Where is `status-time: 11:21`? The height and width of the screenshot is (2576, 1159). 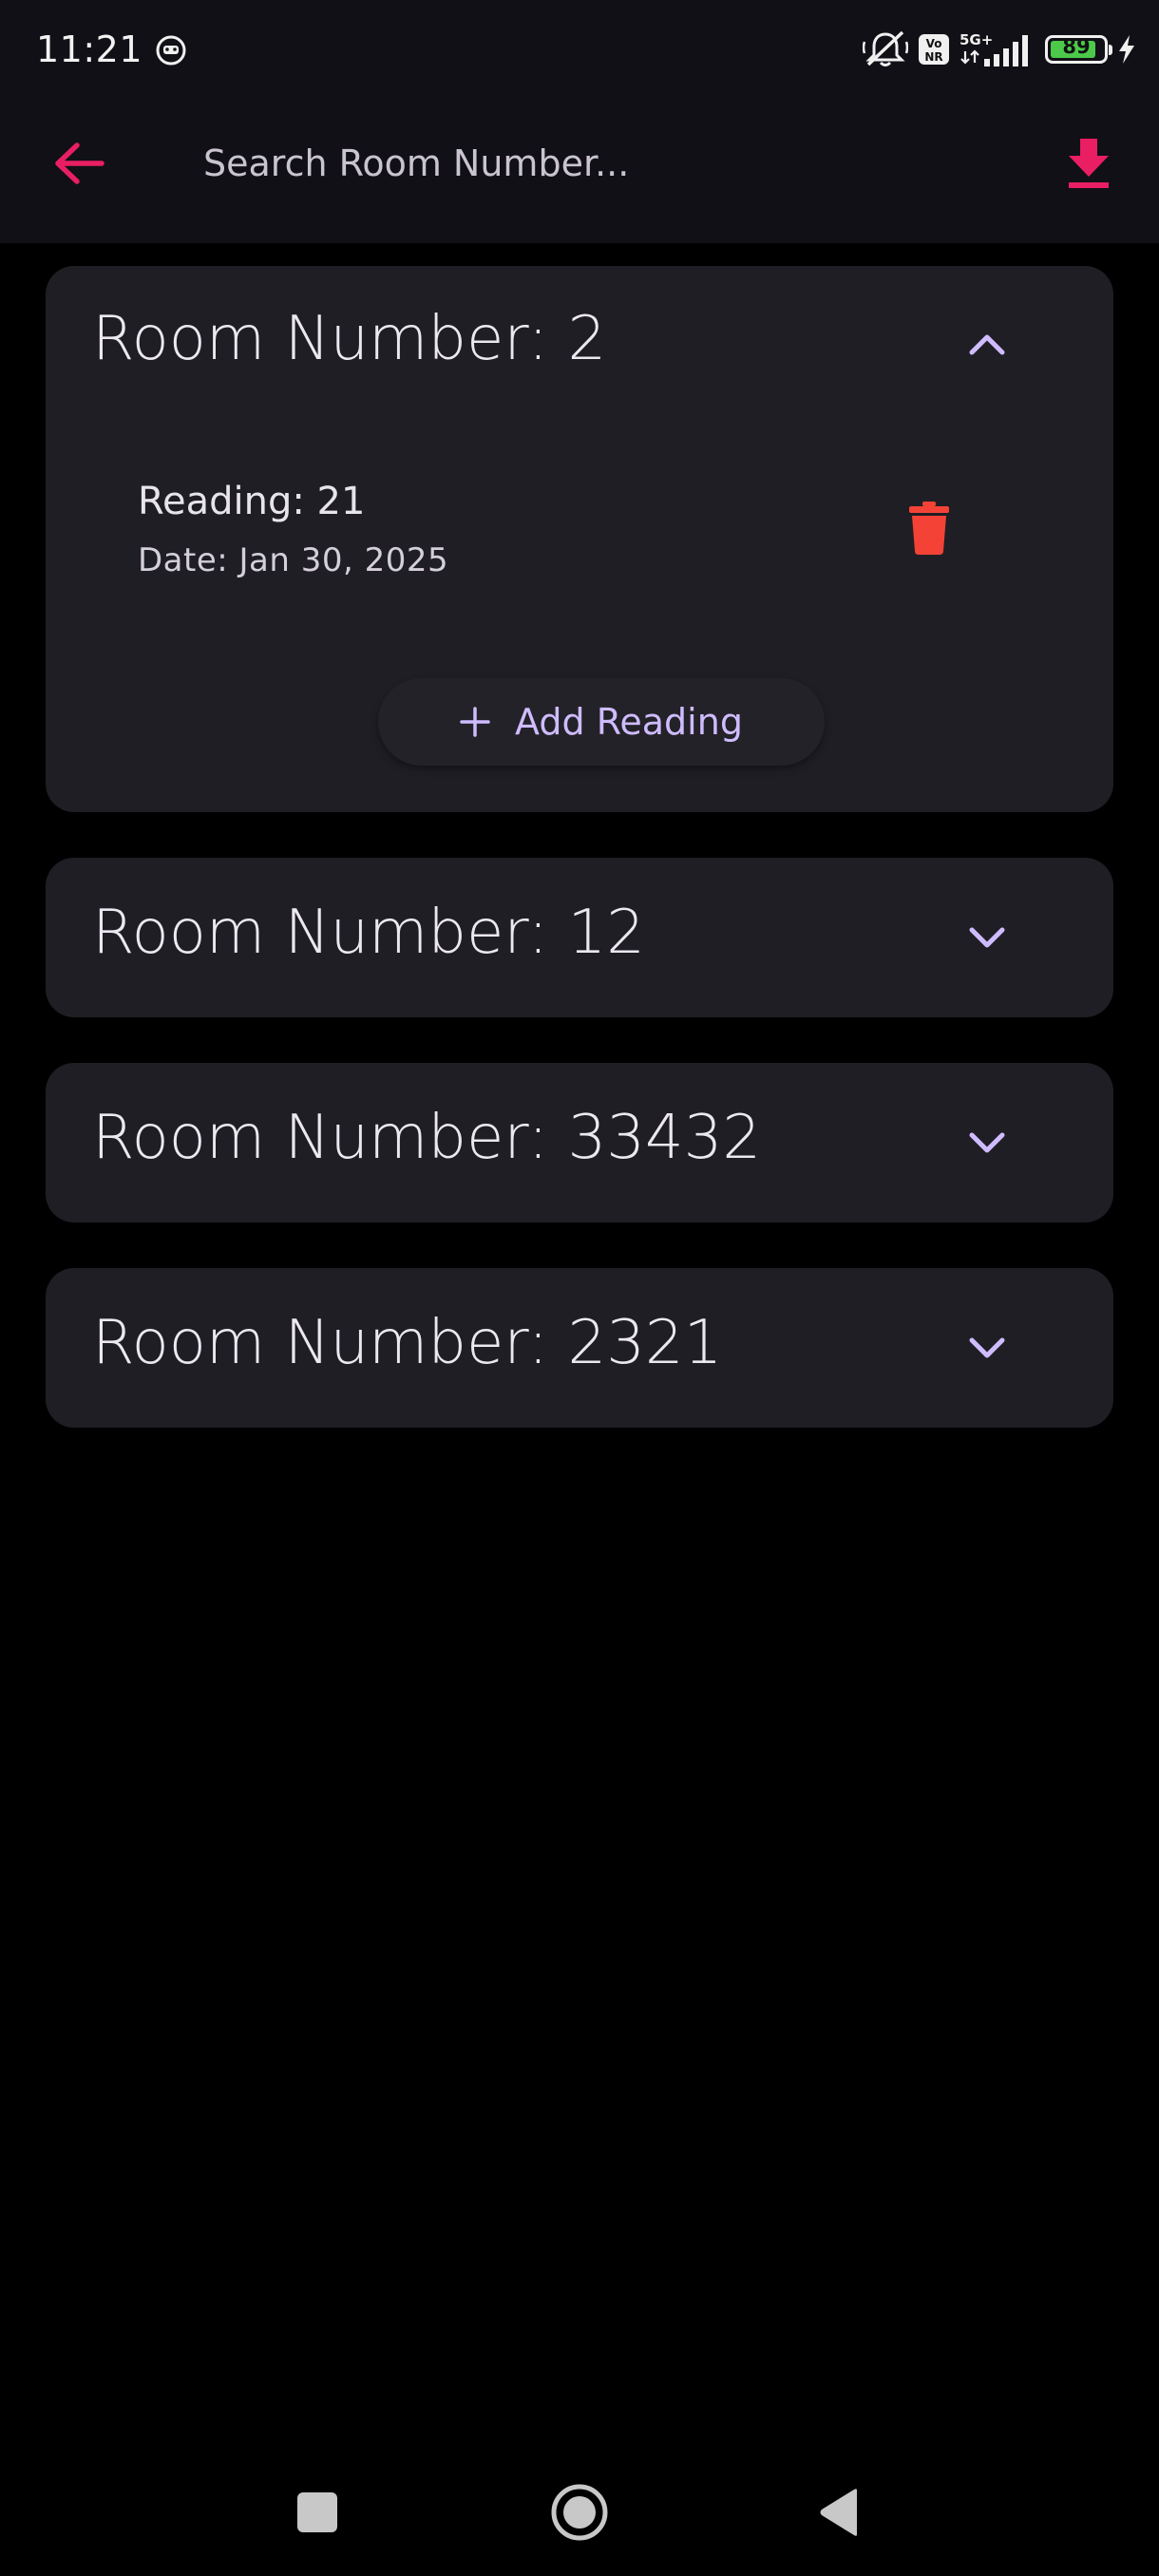 status-time: 11:21 is located at coordinates (89, 49).